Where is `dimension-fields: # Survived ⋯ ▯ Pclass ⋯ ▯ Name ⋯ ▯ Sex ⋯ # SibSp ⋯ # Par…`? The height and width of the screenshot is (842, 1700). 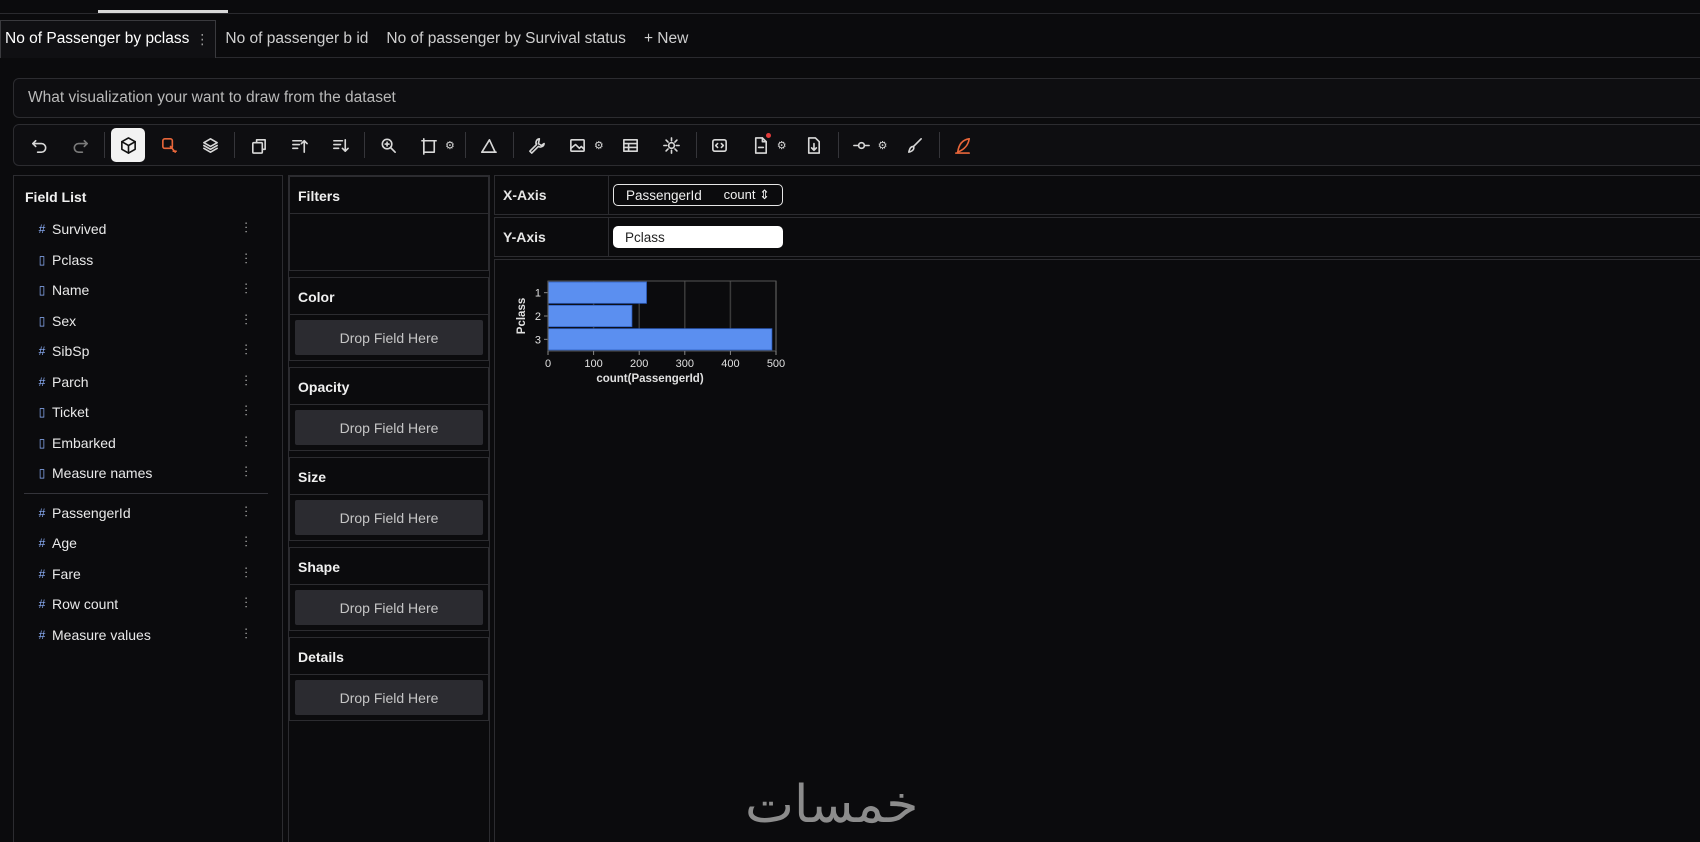
dimension-fields: # Survived ⋯ ▯ Pclass ⋯ ▯ Name ⋯ ▯ Sex ⋯ # SibSp ⋯ # Par… is located at coordinates (148, 351).